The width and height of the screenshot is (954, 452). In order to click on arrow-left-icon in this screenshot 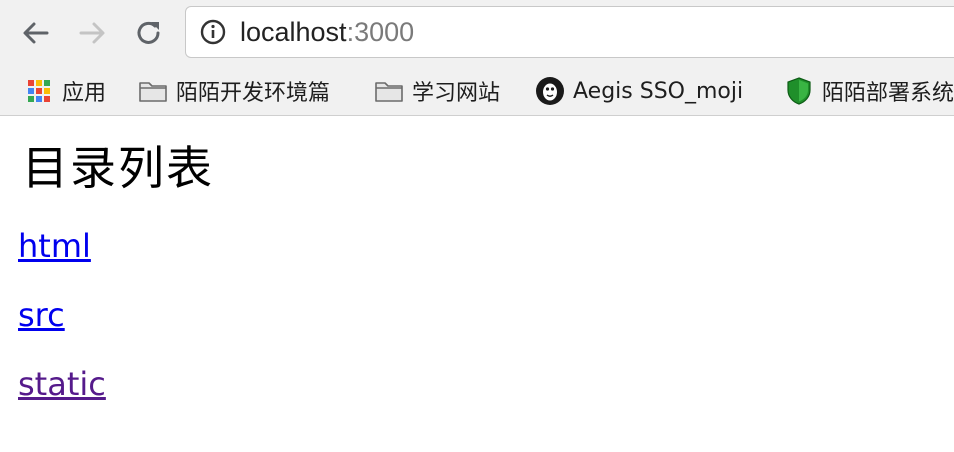, I will do `click(36, 33)`.